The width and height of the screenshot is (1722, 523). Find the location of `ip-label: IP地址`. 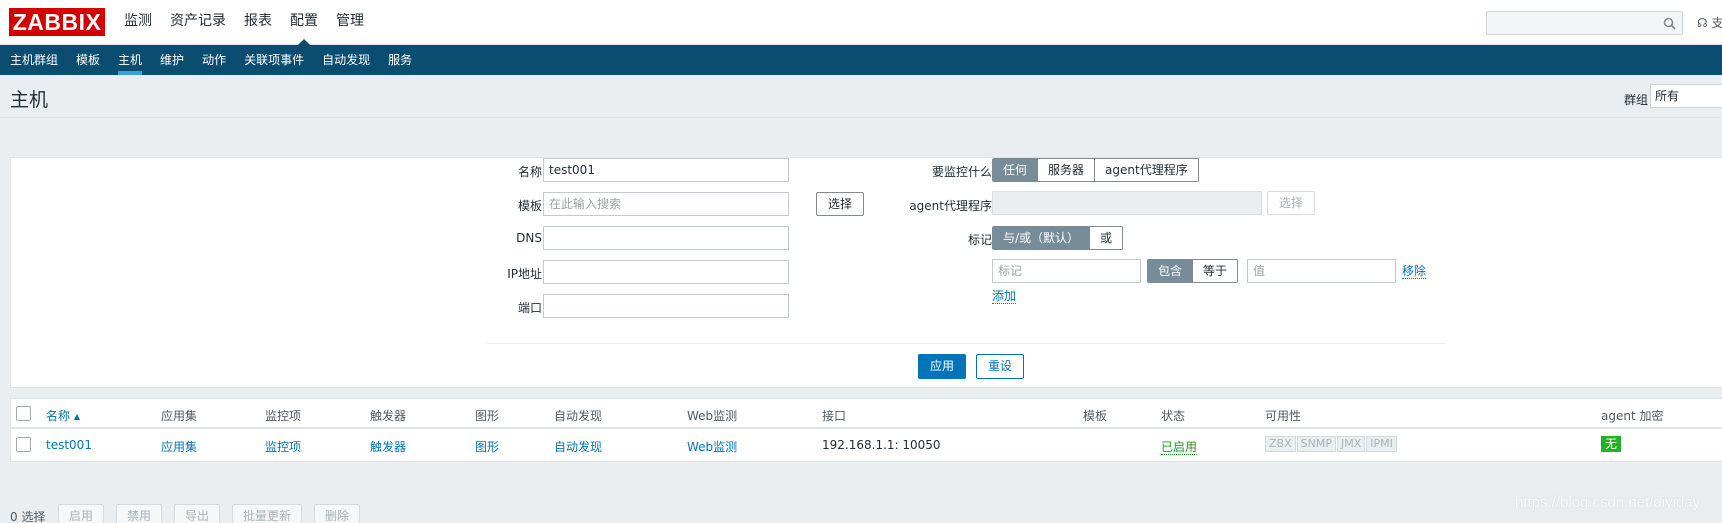

ip-label: IP地址 is located at coordinates (524, 274).